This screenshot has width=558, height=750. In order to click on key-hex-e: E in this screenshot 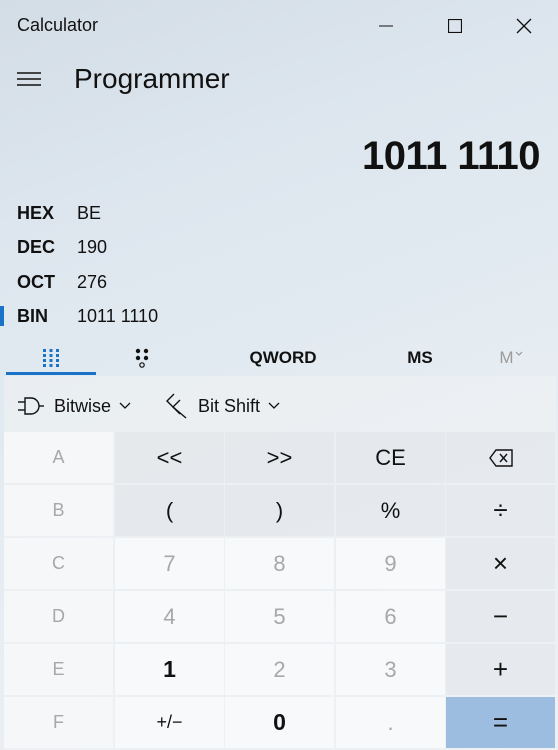, I will do `click(58, 669)`.